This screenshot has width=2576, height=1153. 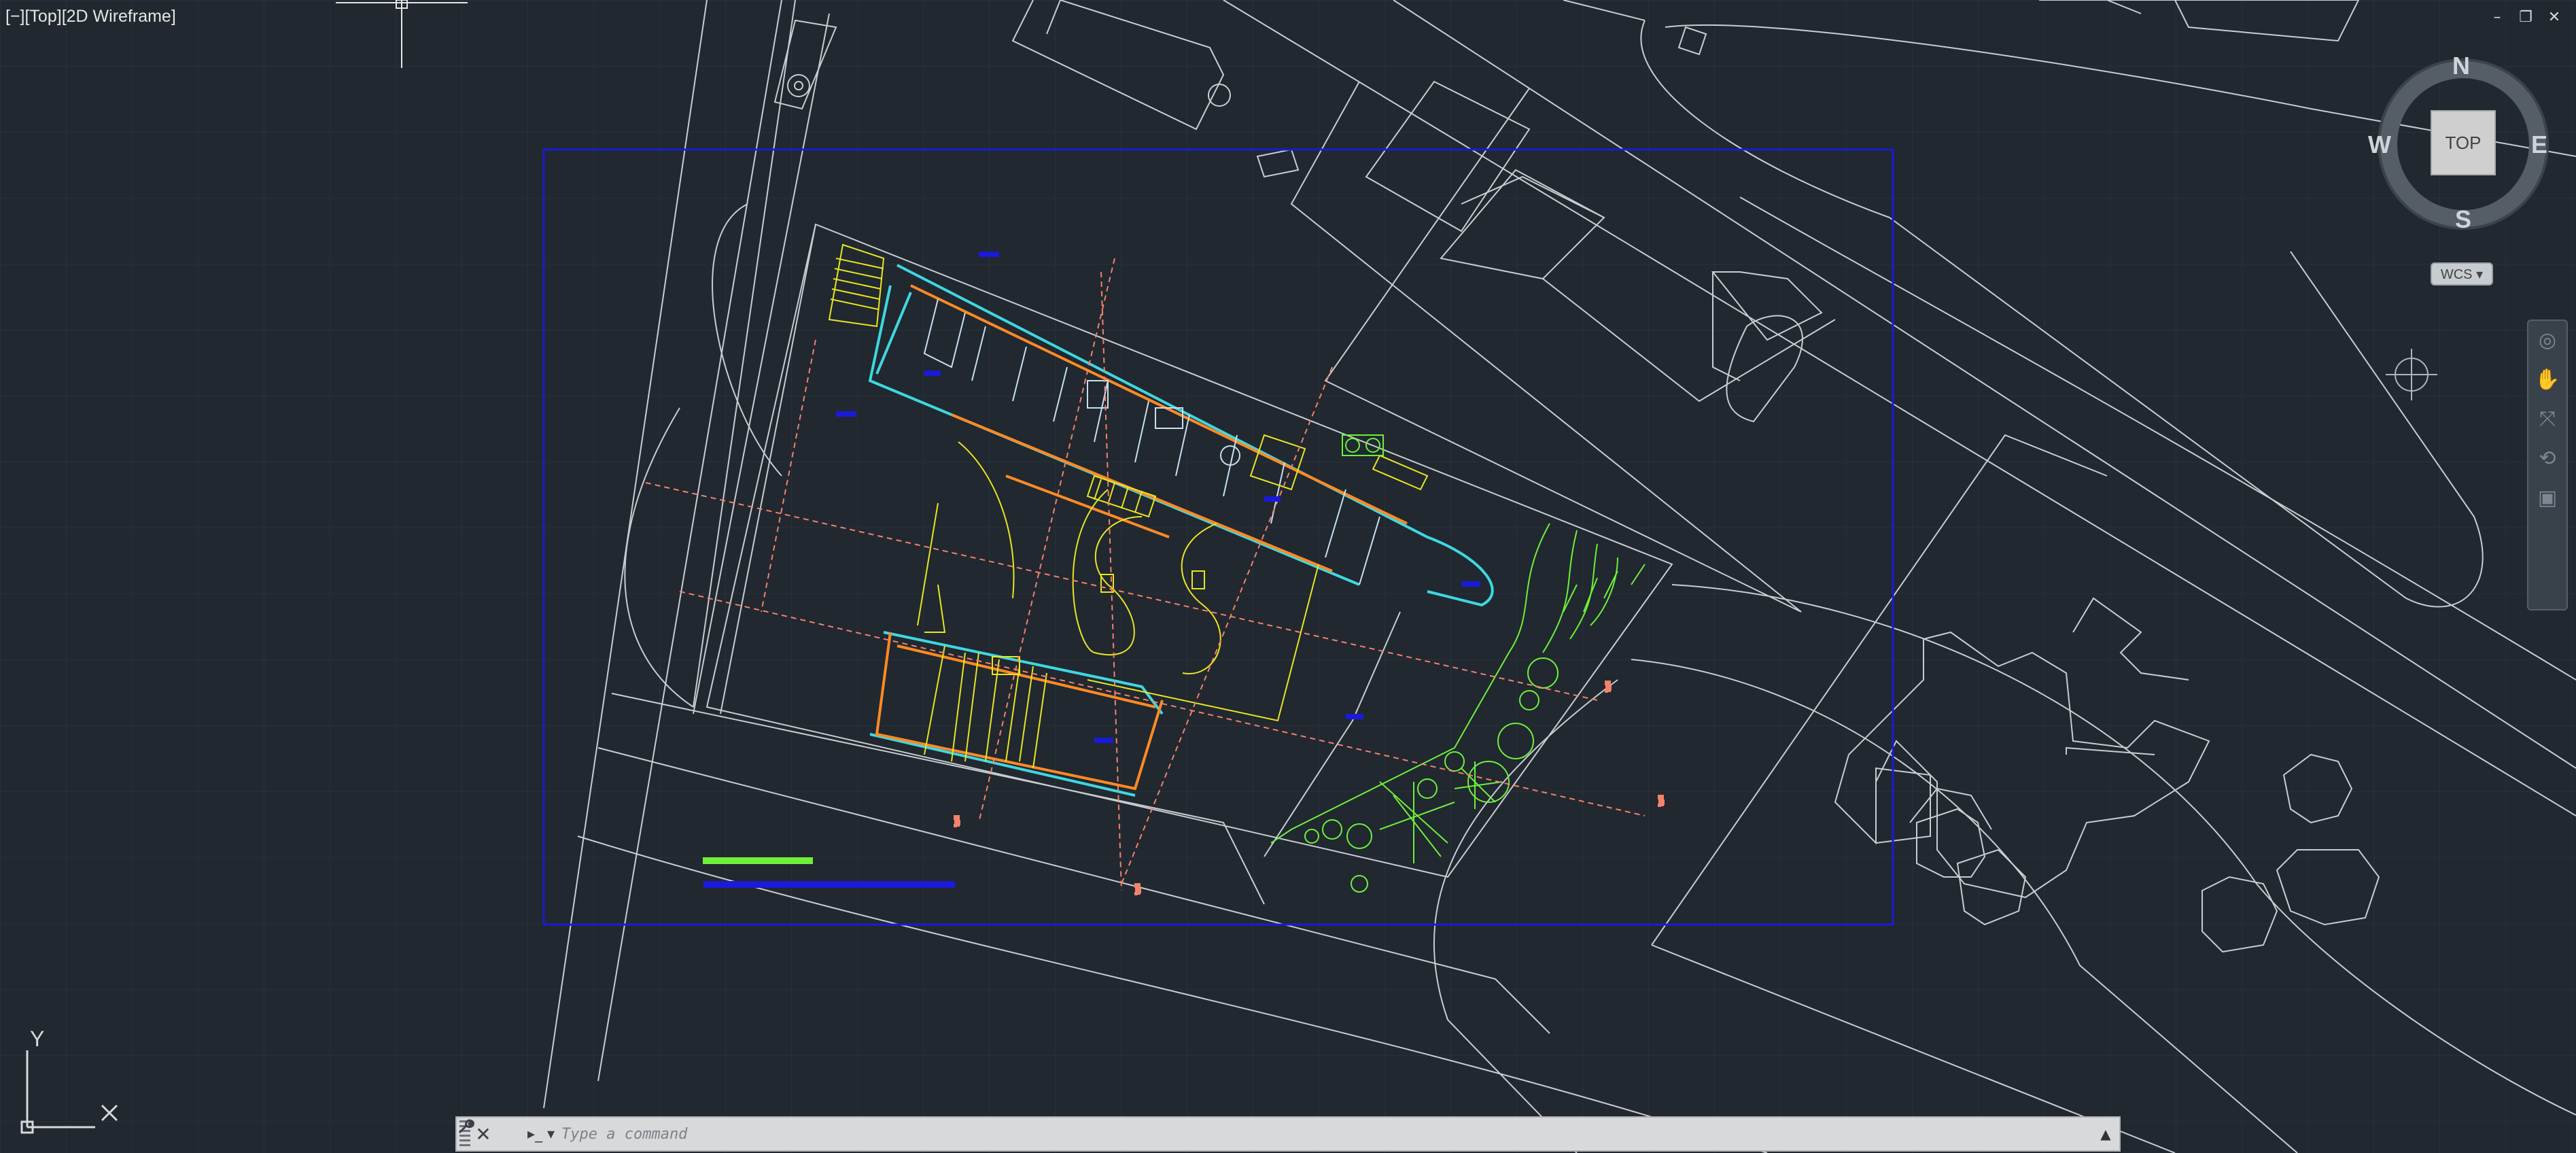 I want to click on viewcube-north: N, so click(x=2461, y=66).